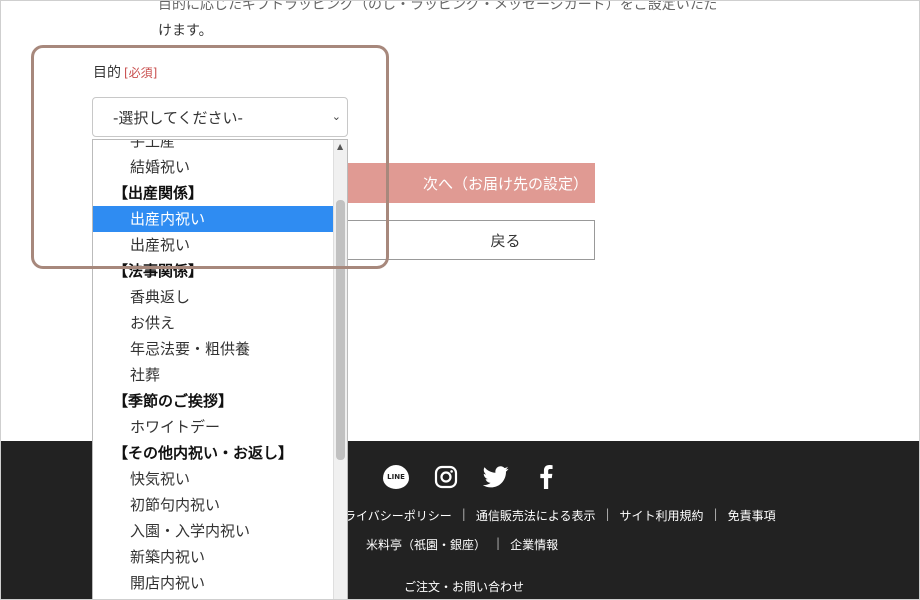 The width and height of the screenshot is (920, 600). I want to click on footer-link-terms: サイト利用規約, so click(662, 515).